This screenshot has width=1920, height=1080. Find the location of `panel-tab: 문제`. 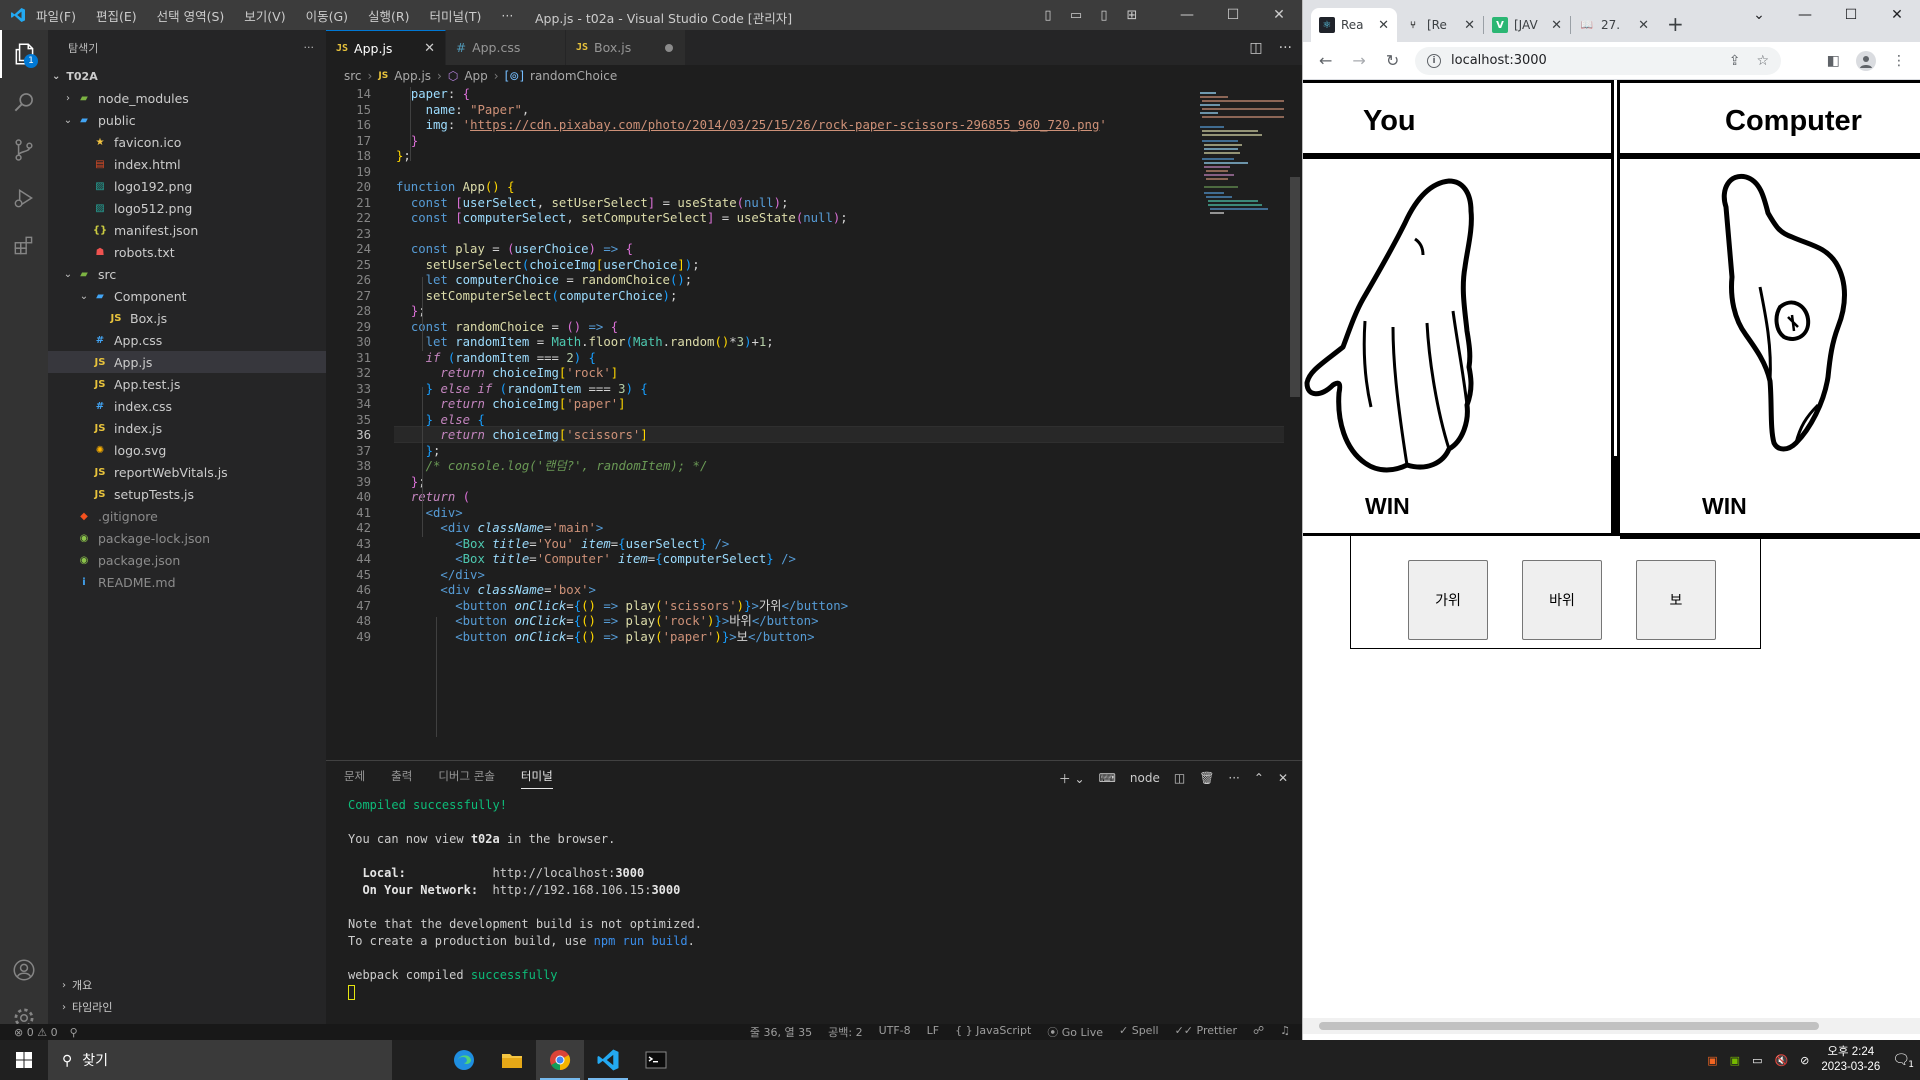

panel-tab: 문제 is located at coordinates (354, 778).